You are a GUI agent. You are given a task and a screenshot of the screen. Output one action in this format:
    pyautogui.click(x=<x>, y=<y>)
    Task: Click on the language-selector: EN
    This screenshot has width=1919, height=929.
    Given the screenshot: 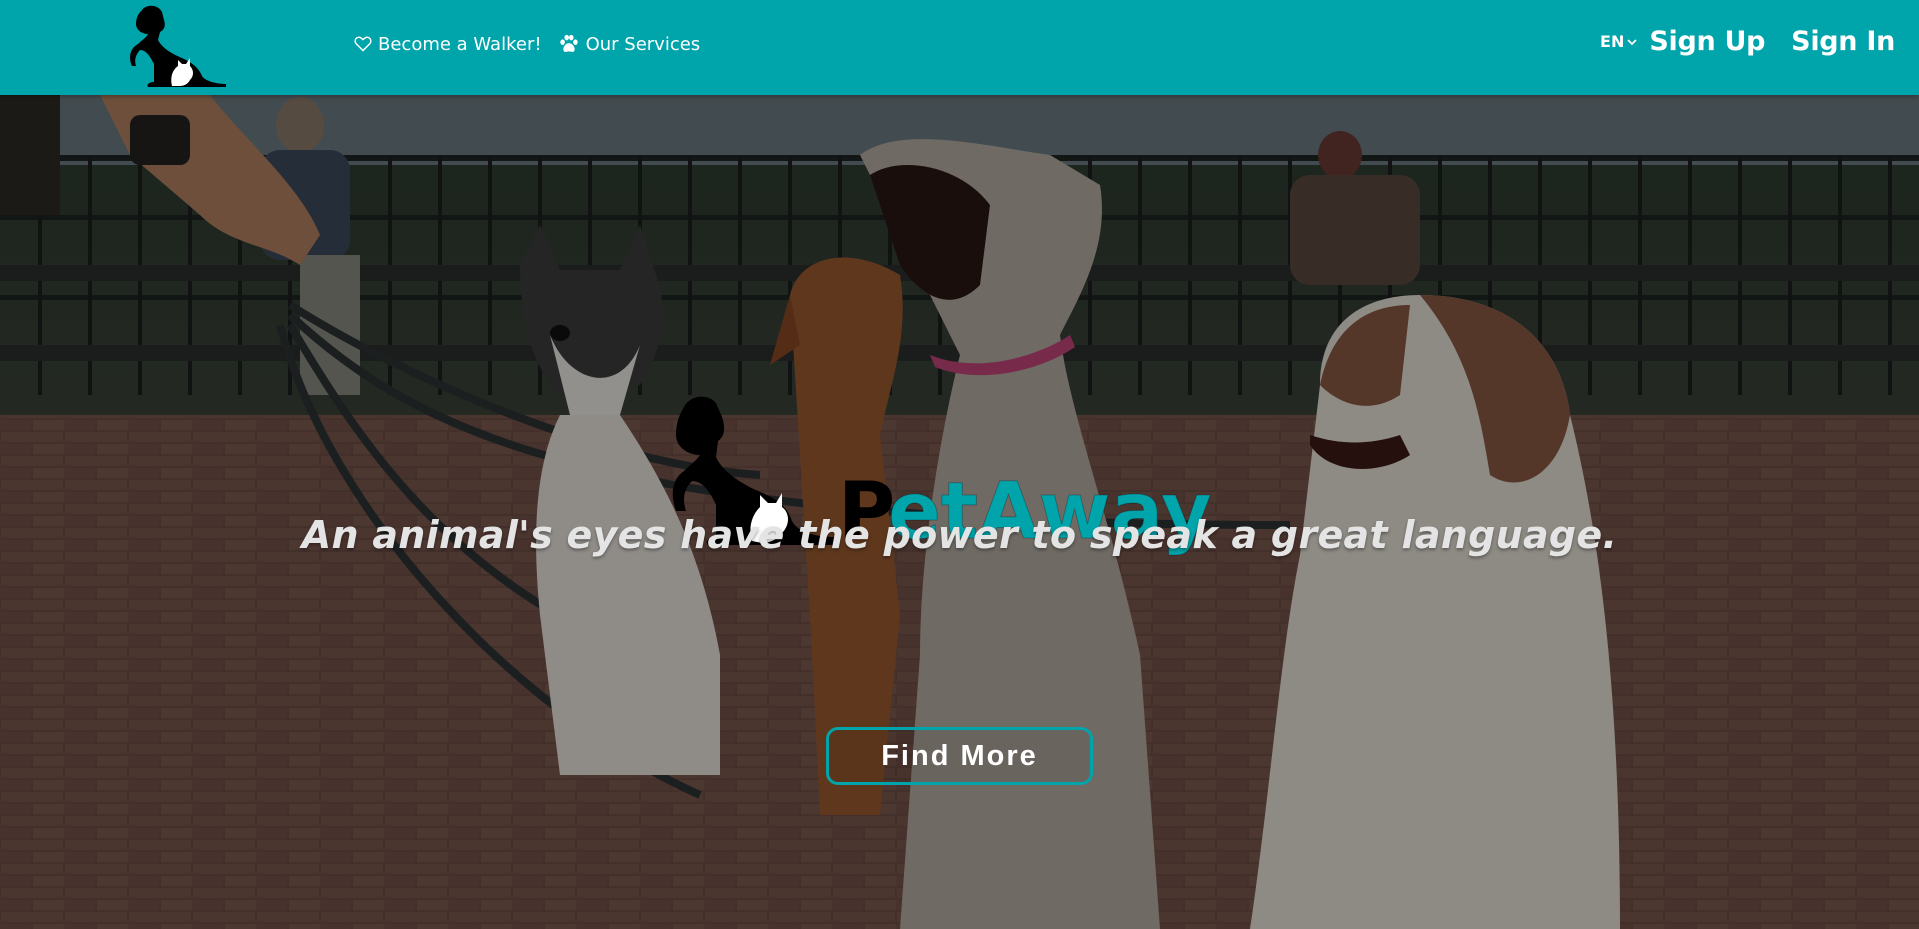 What is the action you would take?
    pyautogui.click(x=1618, y=41)
    